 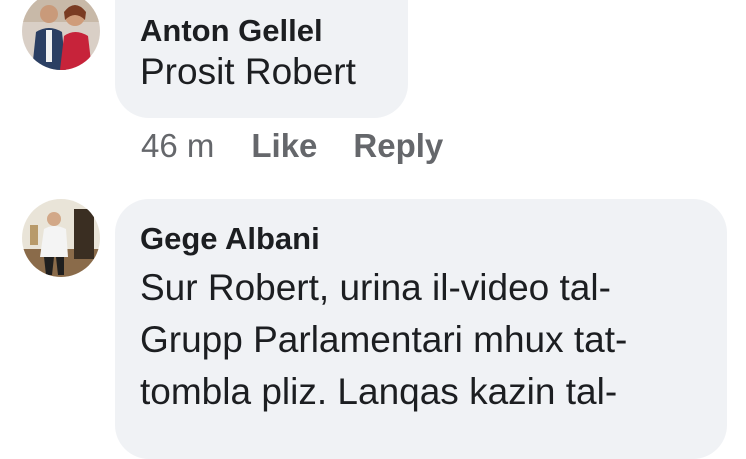 What do you see at coordinates (231, 31) in the screenshot?
I see `comment-author: Anton Gellel` at bounding box center [231, 31].